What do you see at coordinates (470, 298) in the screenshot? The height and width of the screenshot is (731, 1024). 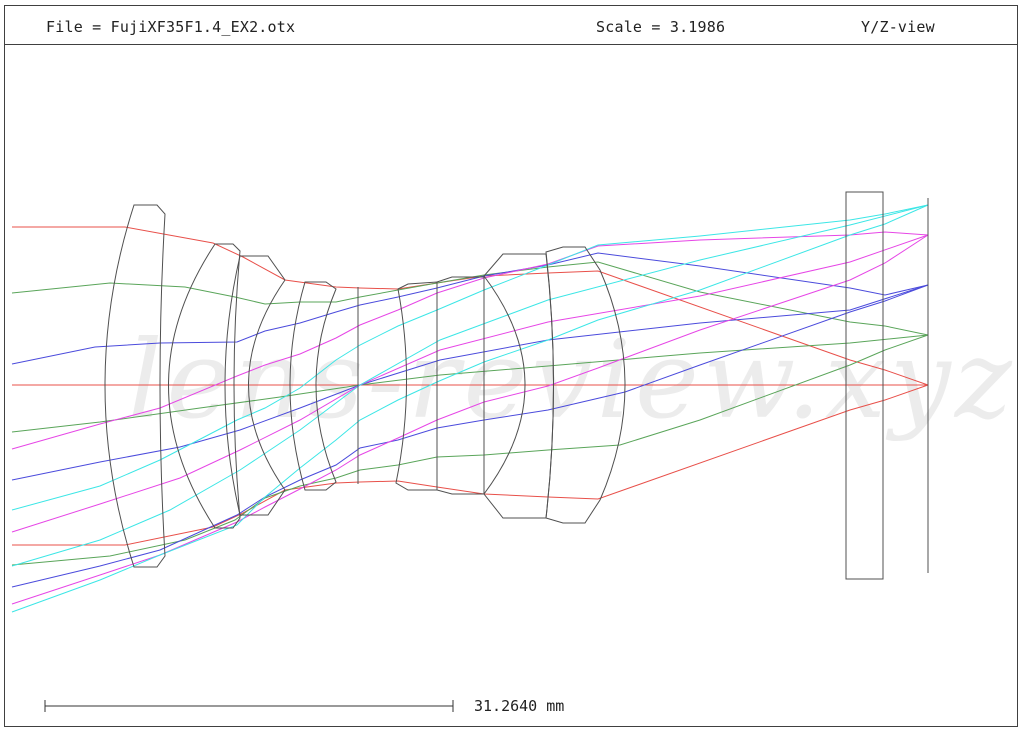 I see `ray-field-1-upper` at bounding box center [470, 298].